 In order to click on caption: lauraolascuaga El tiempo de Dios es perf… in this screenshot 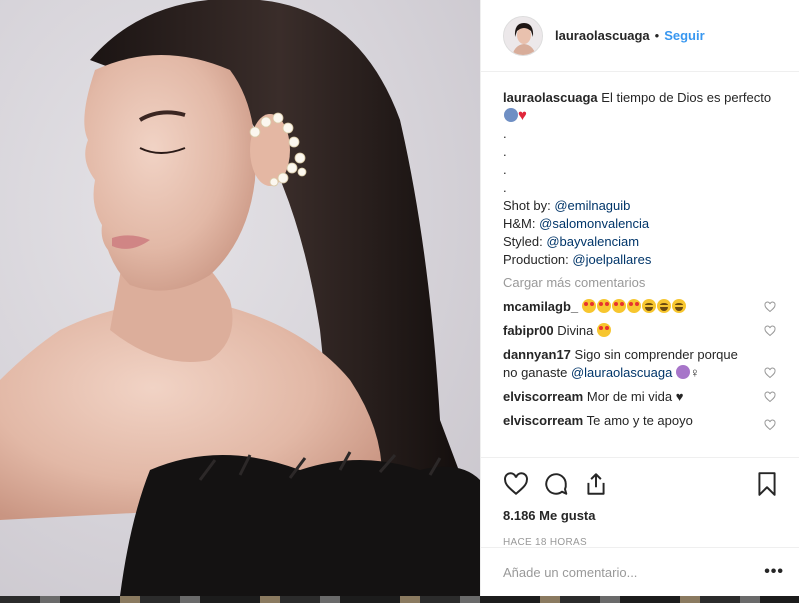, I will do `click(640, 107)`.